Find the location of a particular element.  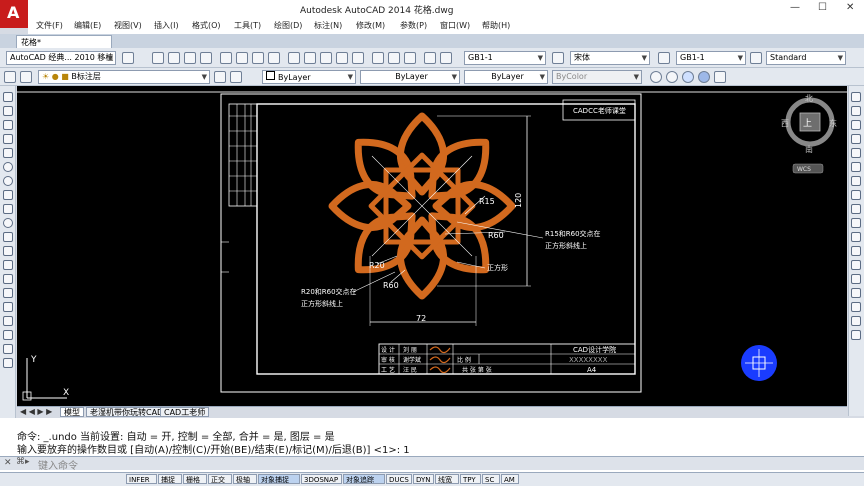

ellipse-arc-icon is located at coordinates (8, 237).